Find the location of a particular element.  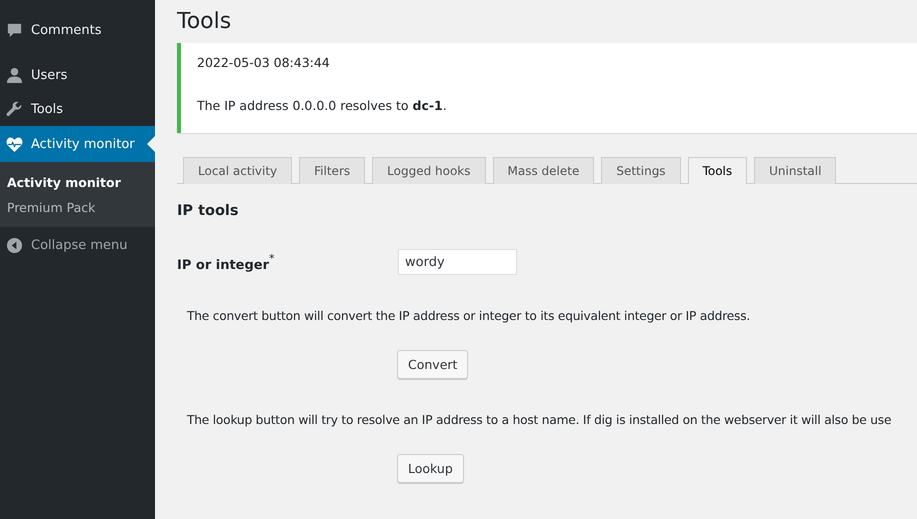

page-title: Tools is located at coordinates (204, 21).